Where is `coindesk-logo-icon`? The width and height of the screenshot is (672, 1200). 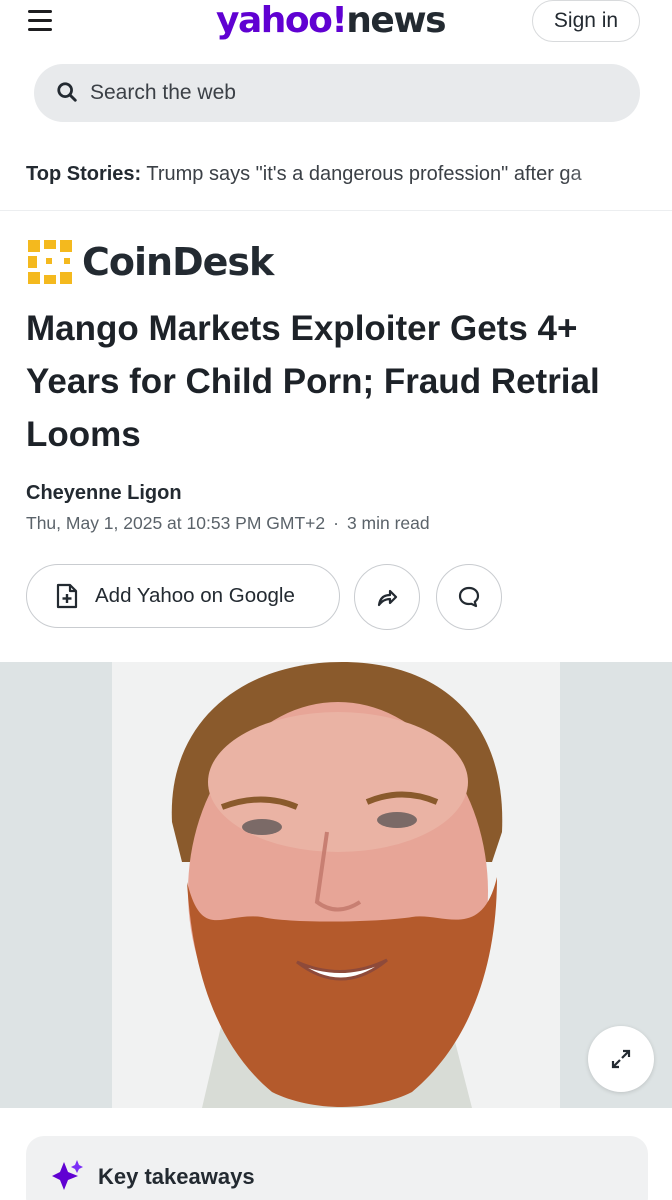
coindesk-logo-icon is located at coordinates (50, 262).